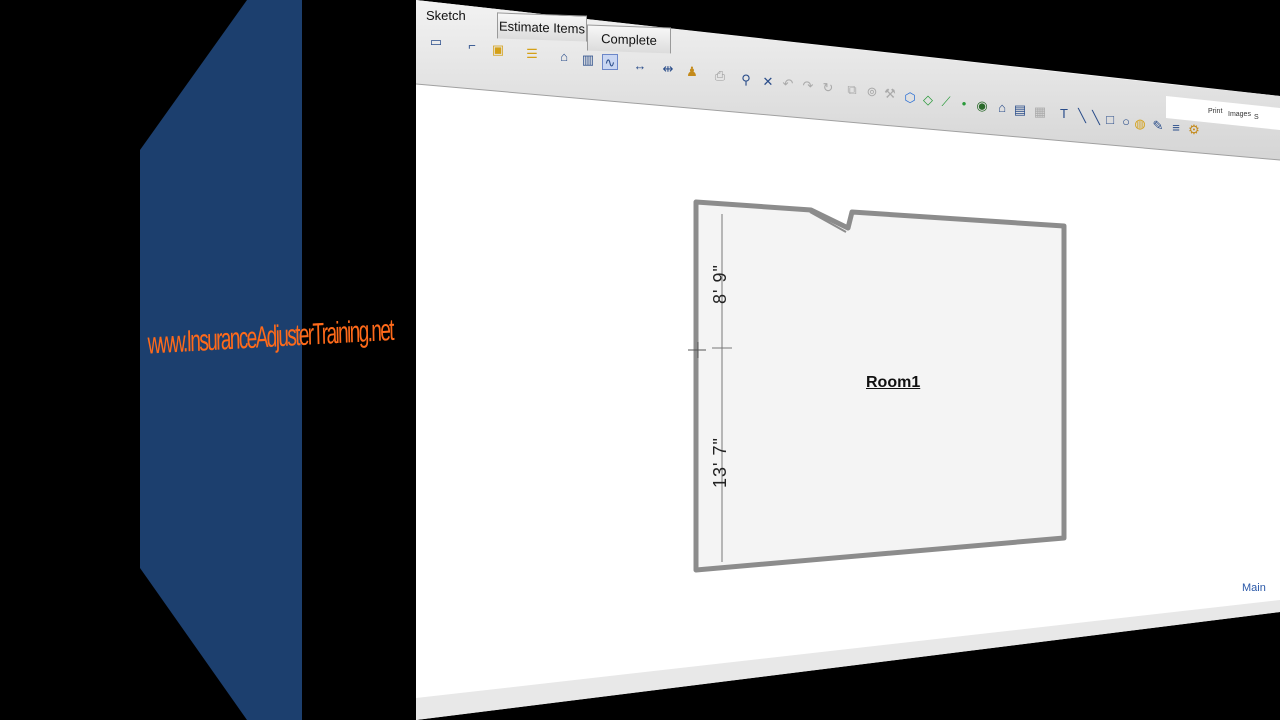  What do you see at coordinates (542, 27) in the screenshot?
I see `tab-estimate-items: Estimate Items` at bounding box center [542, 27].